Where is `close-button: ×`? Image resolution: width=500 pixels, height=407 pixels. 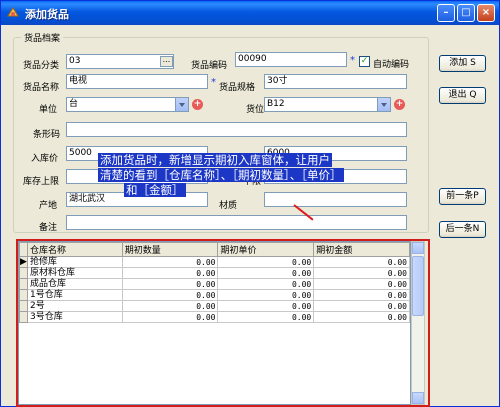
close-button: × is located at coordinates (486, 13).